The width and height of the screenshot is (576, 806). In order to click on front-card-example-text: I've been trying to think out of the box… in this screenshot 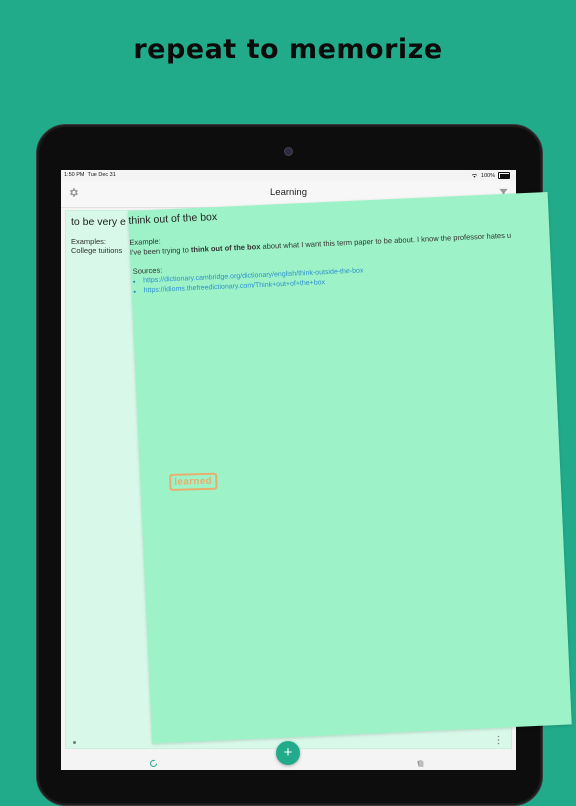, I will do `click(320, 243)`.